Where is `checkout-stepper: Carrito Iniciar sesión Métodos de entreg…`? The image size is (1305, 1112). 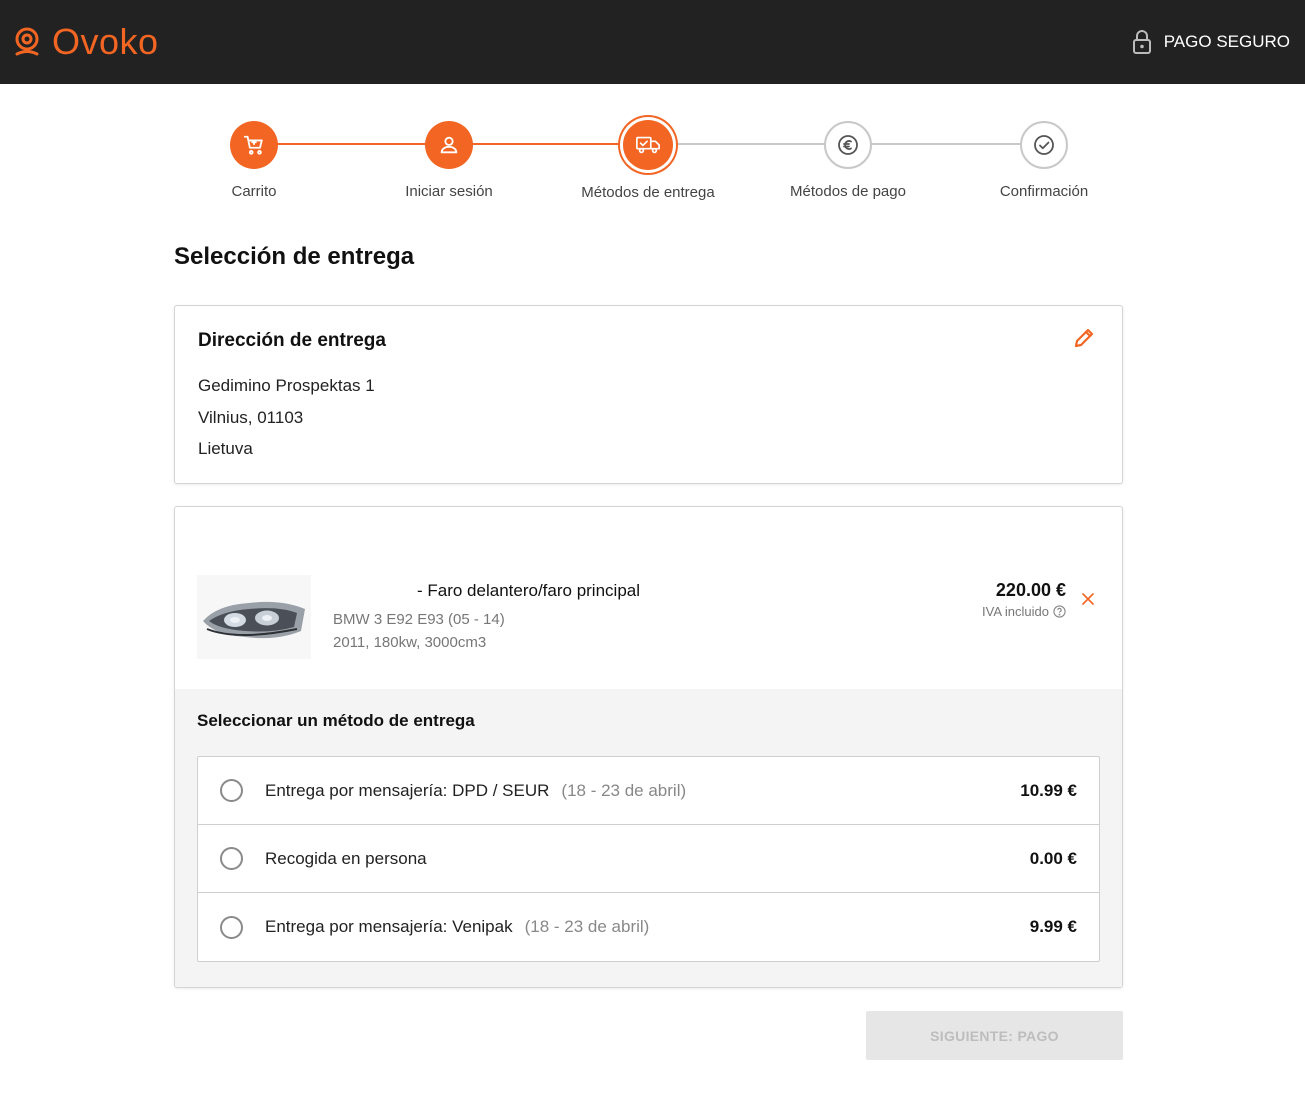 checkout-stepper: Carrito Iniciar sesión Métodos de entreg… is located at coordinates (650, 165).